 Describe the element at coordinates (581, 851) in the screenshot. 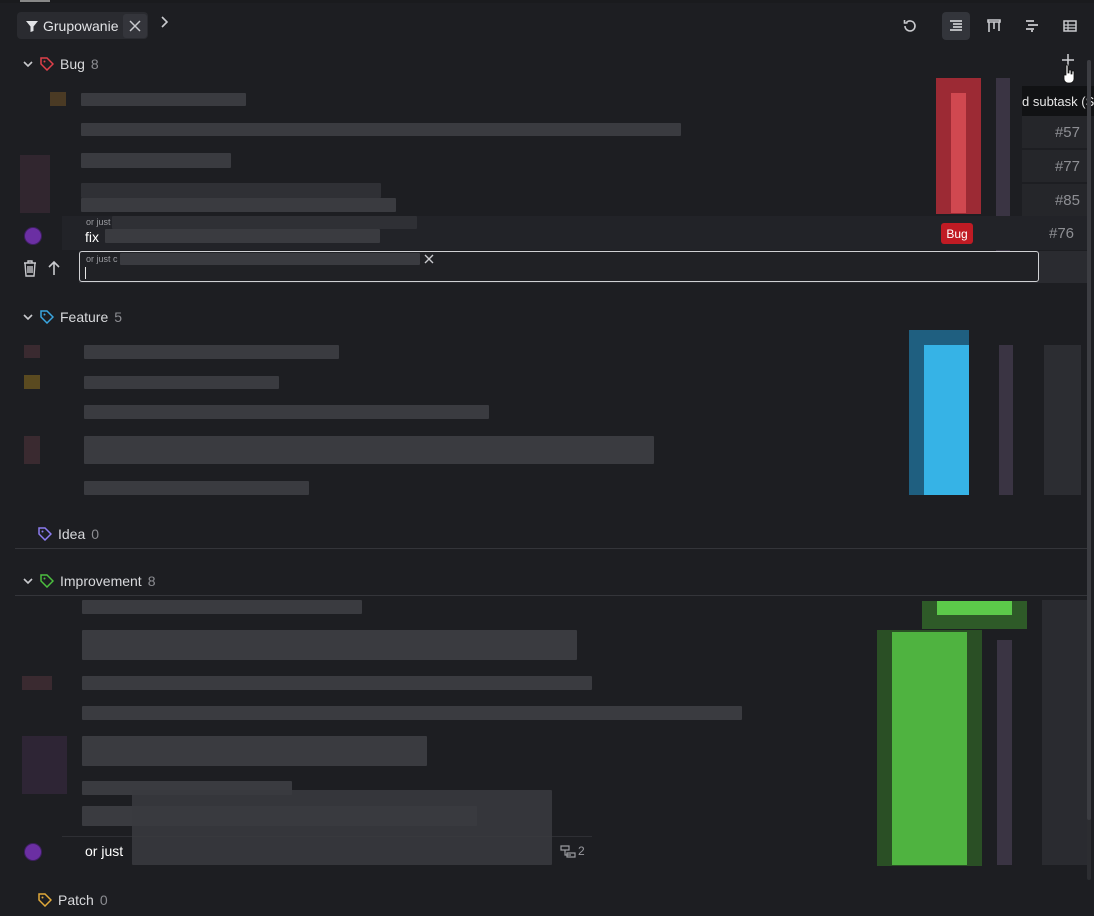

I see `subtask-count-value: 2` at that location.